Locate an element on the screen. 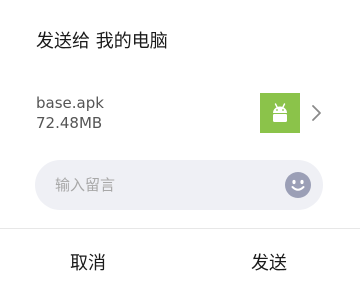 The width and height of the screenshot is (360, 296). message-input is located at coordinates (165, 185).